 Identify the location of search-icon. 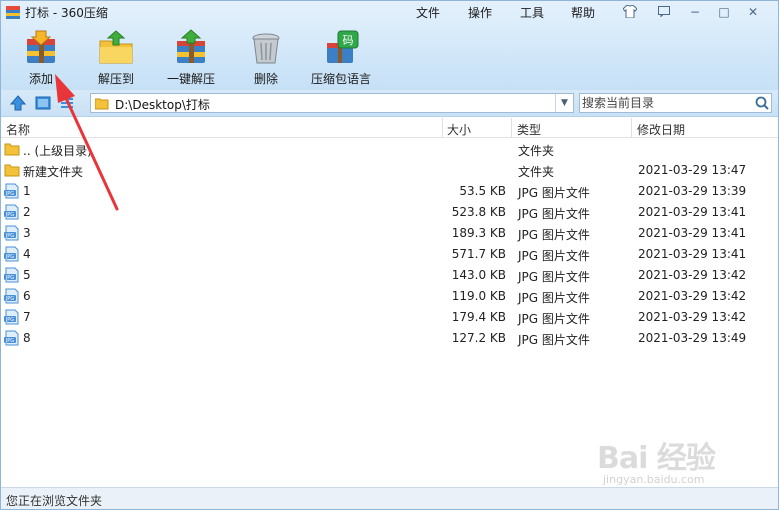
(762, 103).